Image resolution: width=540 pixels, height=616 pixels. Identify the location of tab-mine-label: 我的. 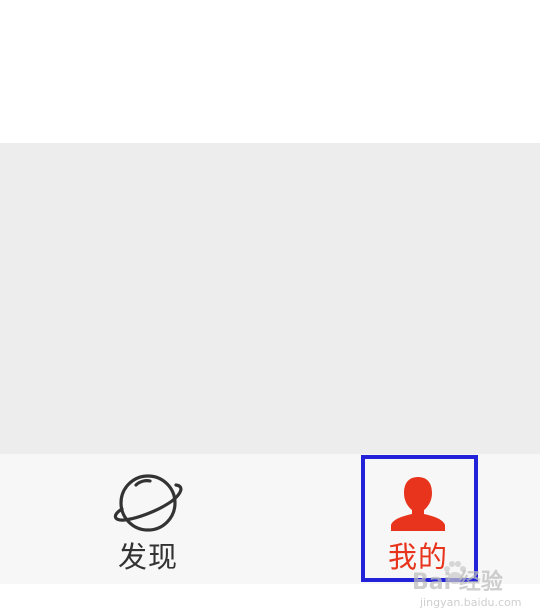
(417, 557).